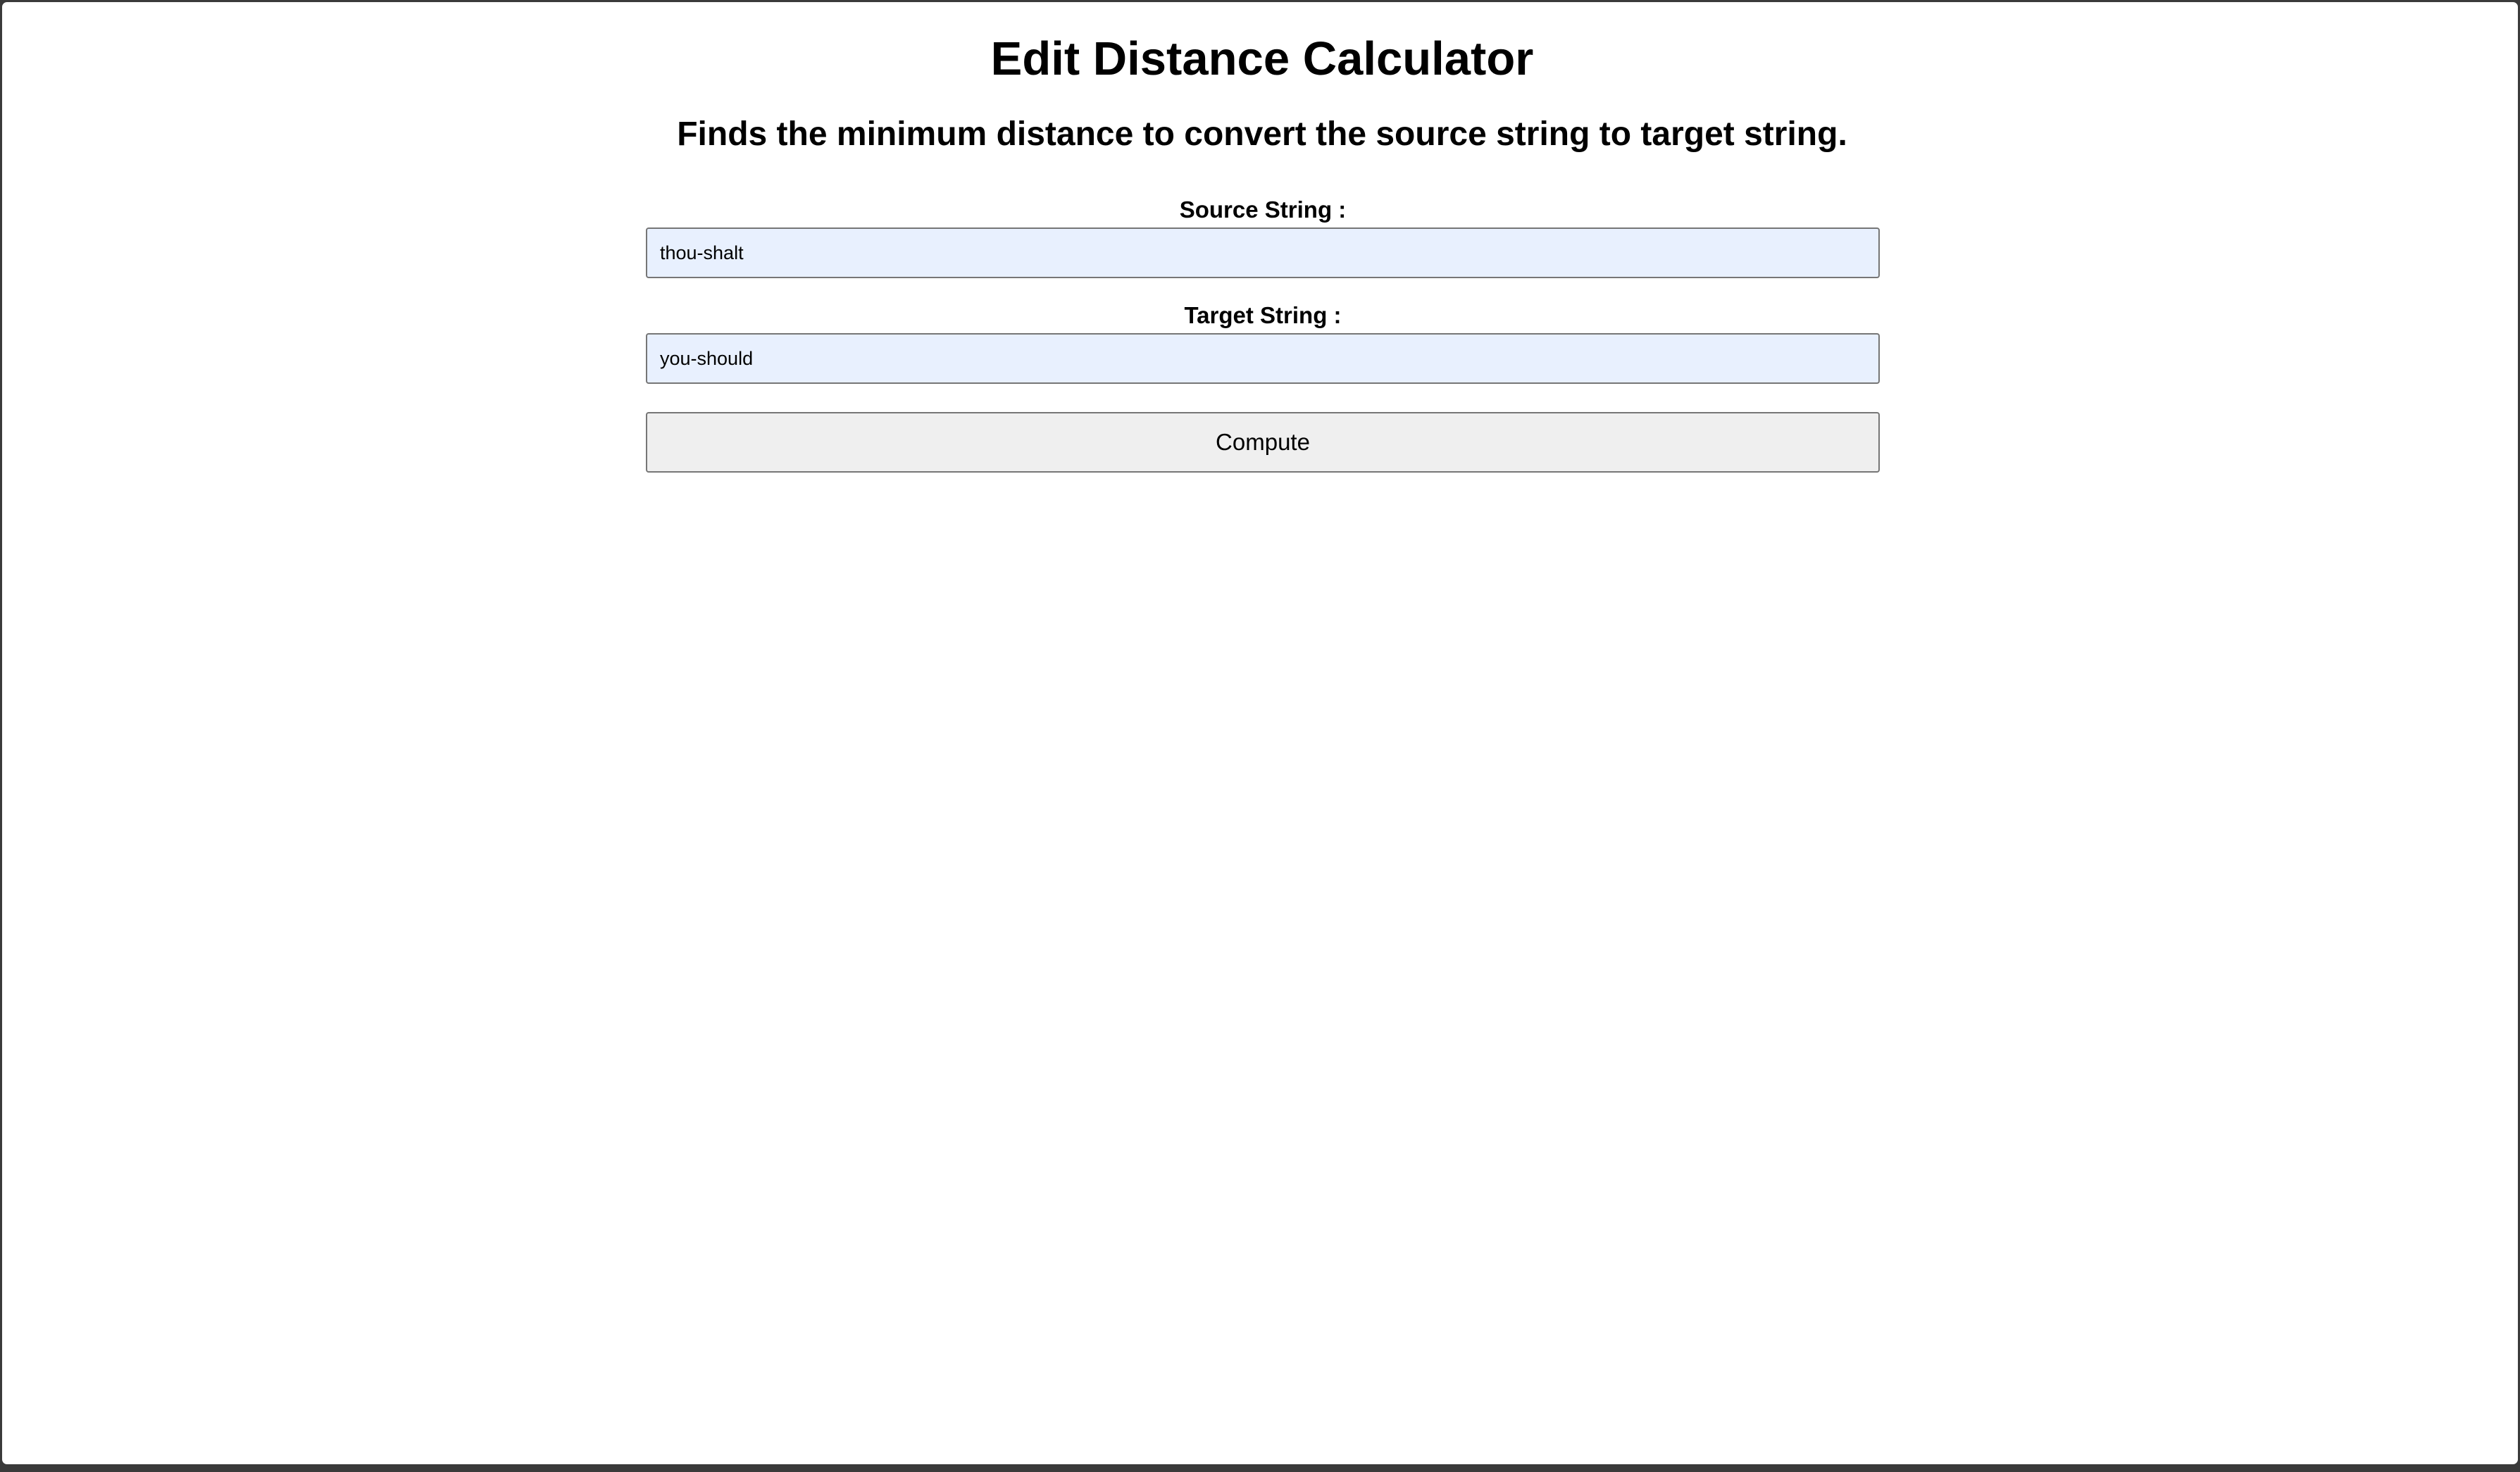 This screenshot has height=1472, width=2520. I want to click on target-string-input, so click(1263, 358).